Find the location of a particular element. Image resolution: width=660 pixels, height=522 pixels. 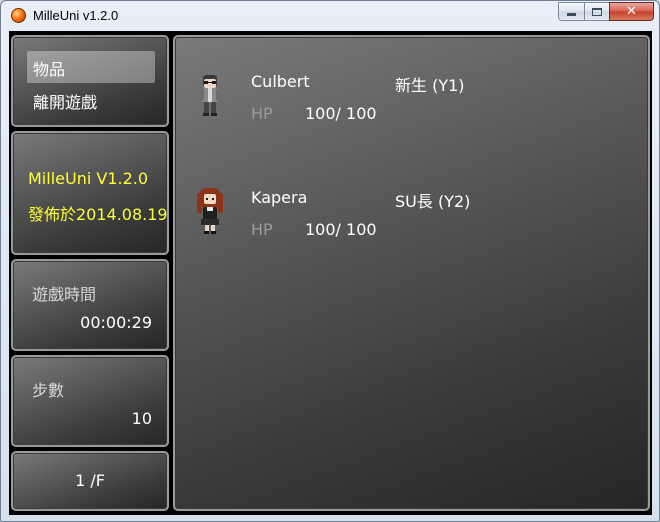

menu-item-items: 物品 is located at coordinates (49, 68).